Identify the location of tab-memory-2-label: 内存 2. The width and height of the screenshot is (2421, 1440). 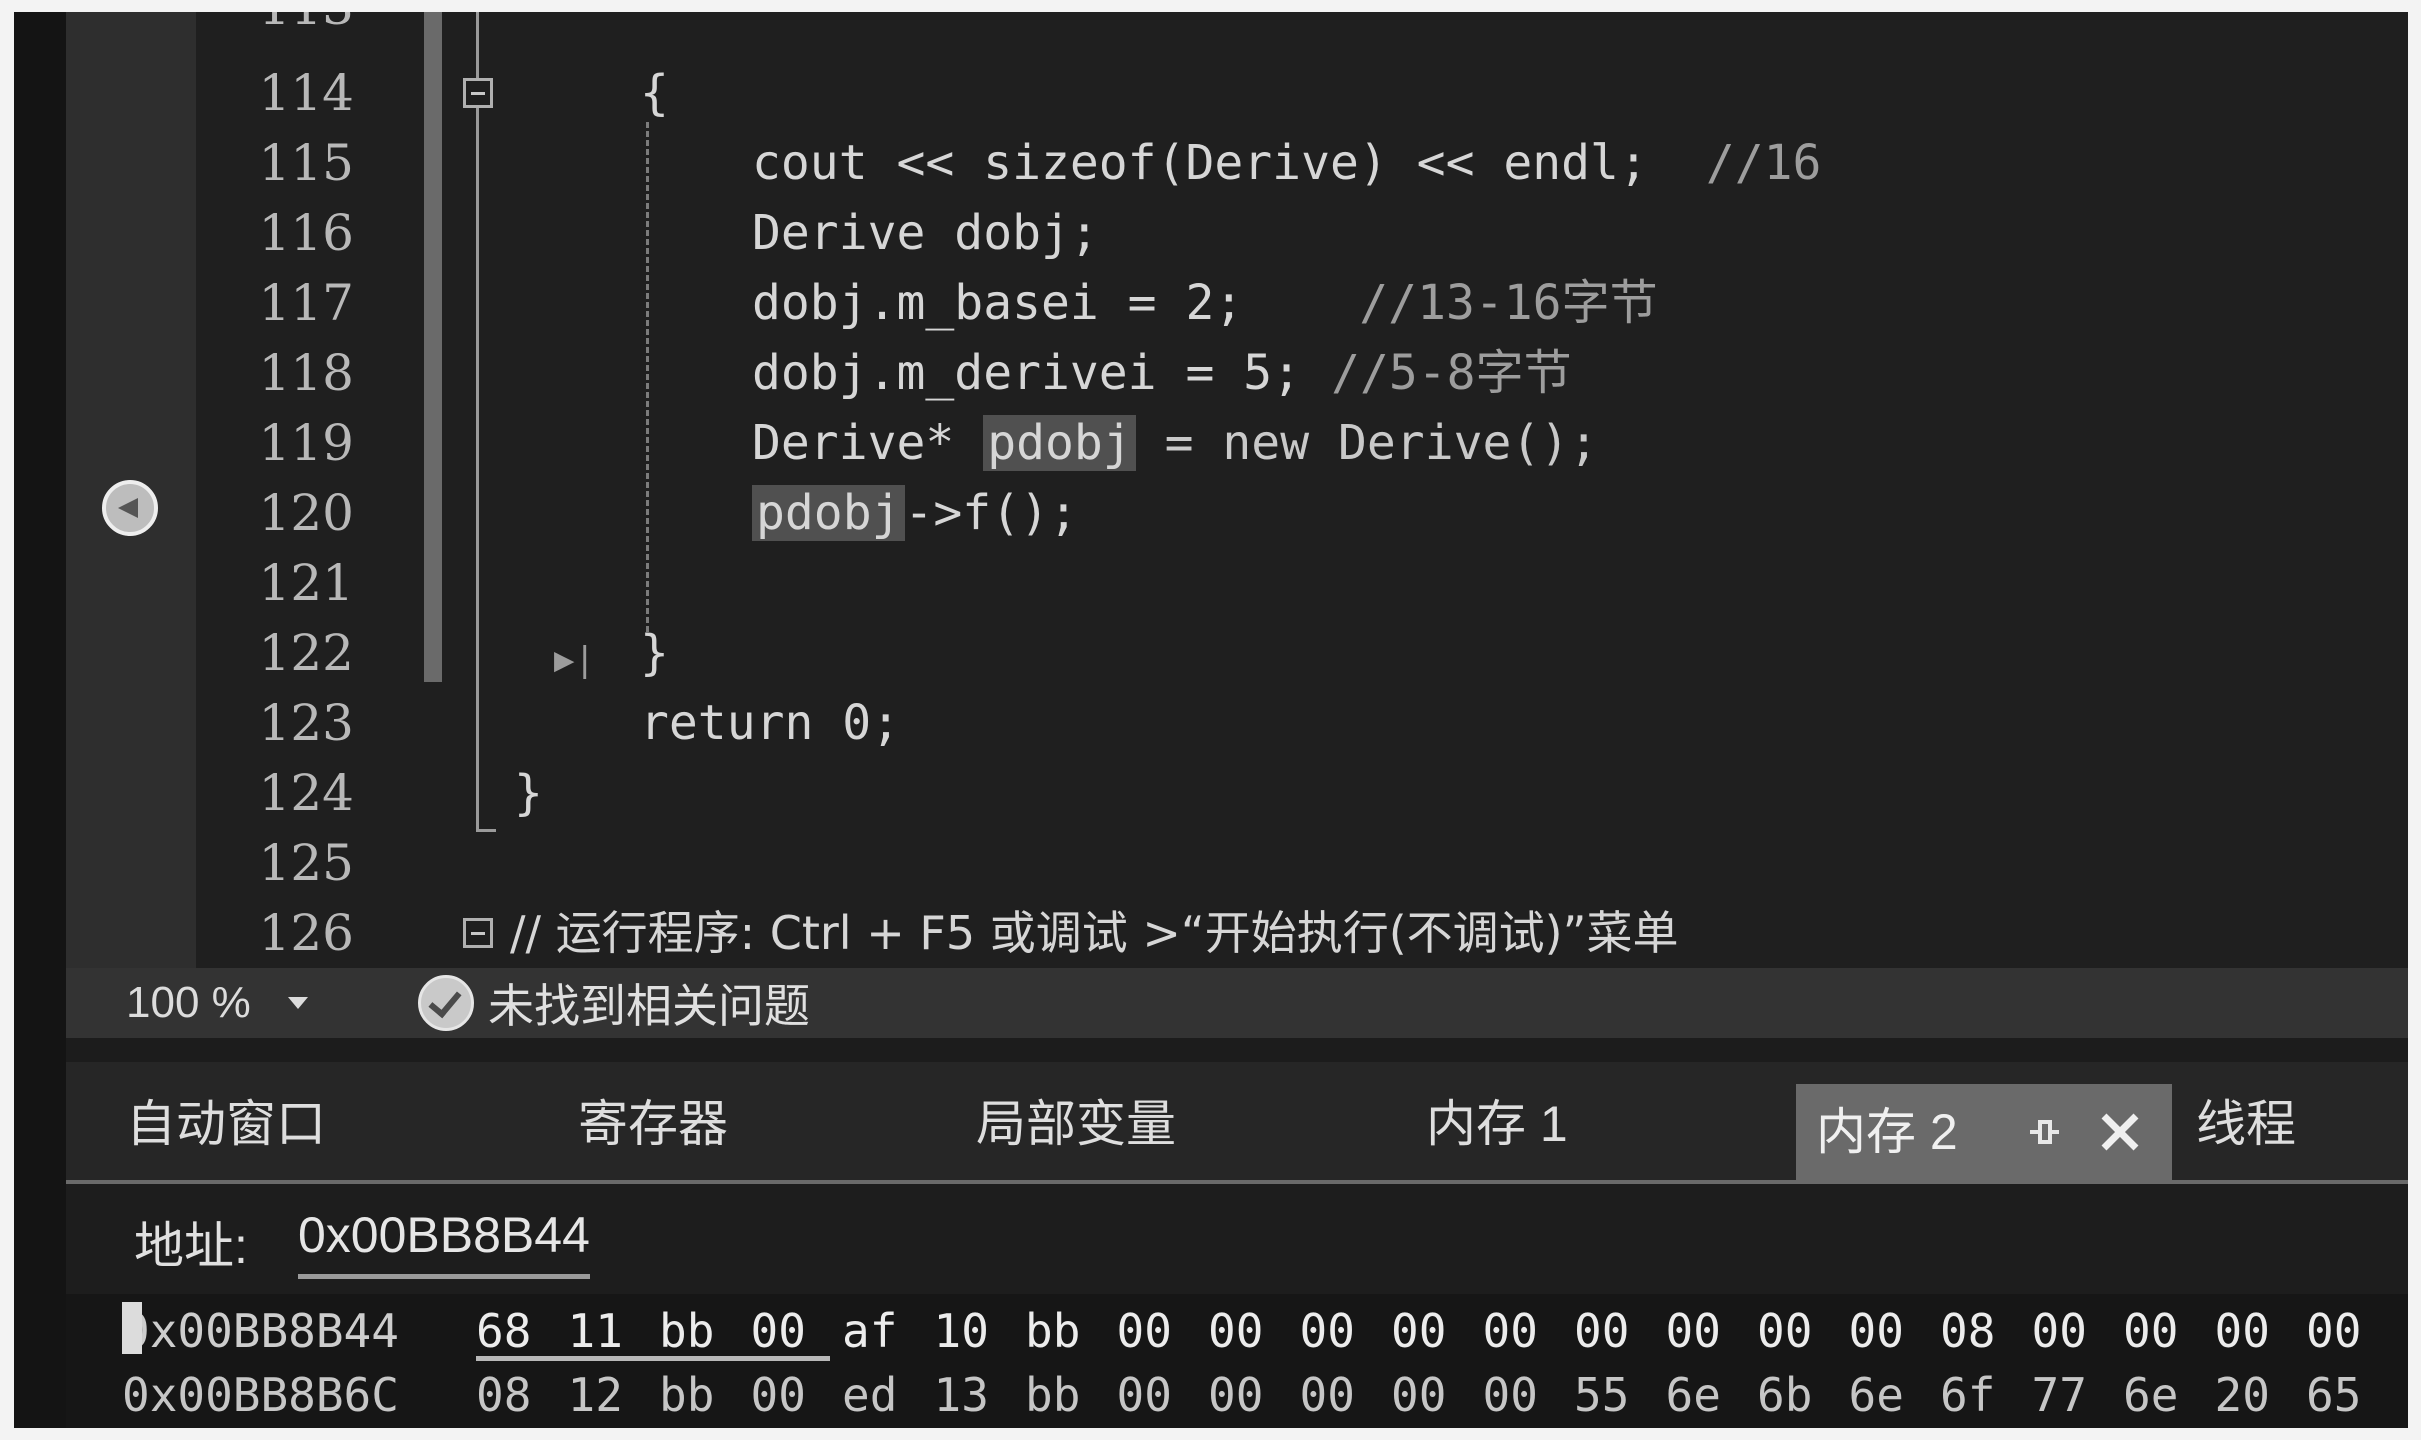
(1887, 1132).